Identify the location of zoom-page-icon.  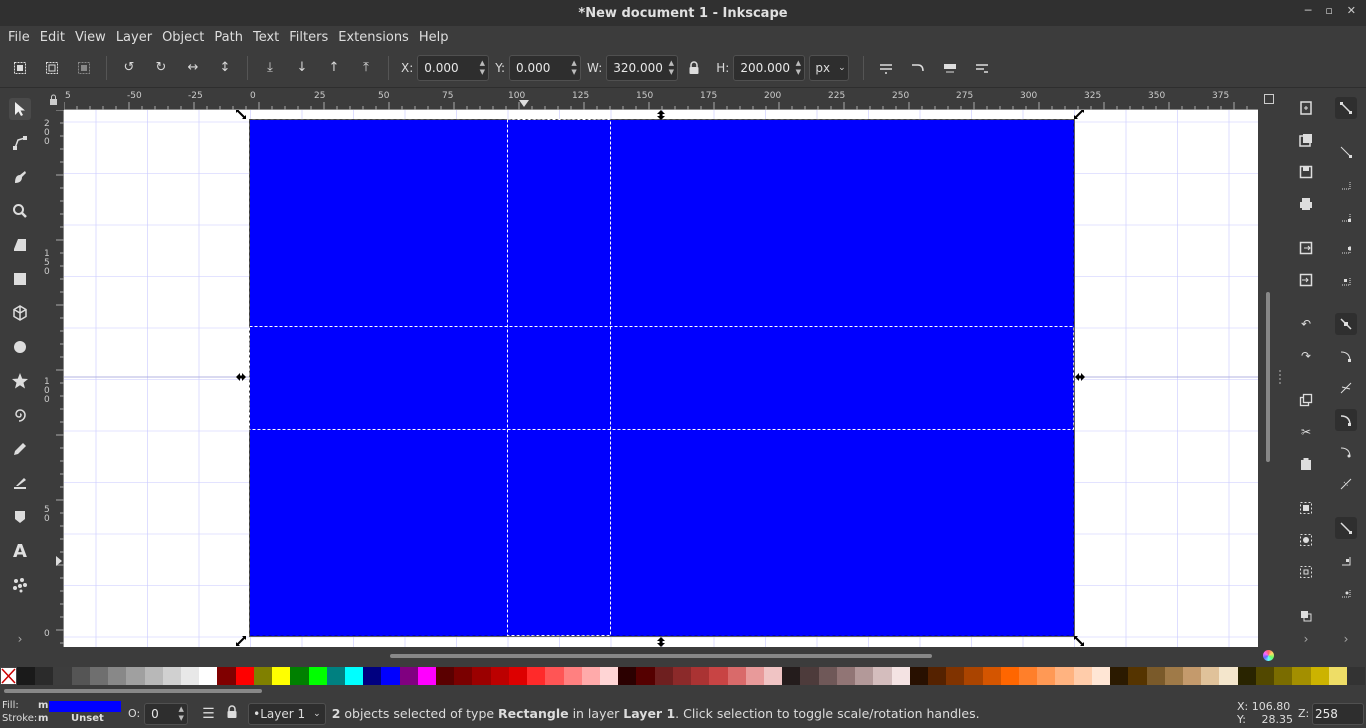
(1306, 572).